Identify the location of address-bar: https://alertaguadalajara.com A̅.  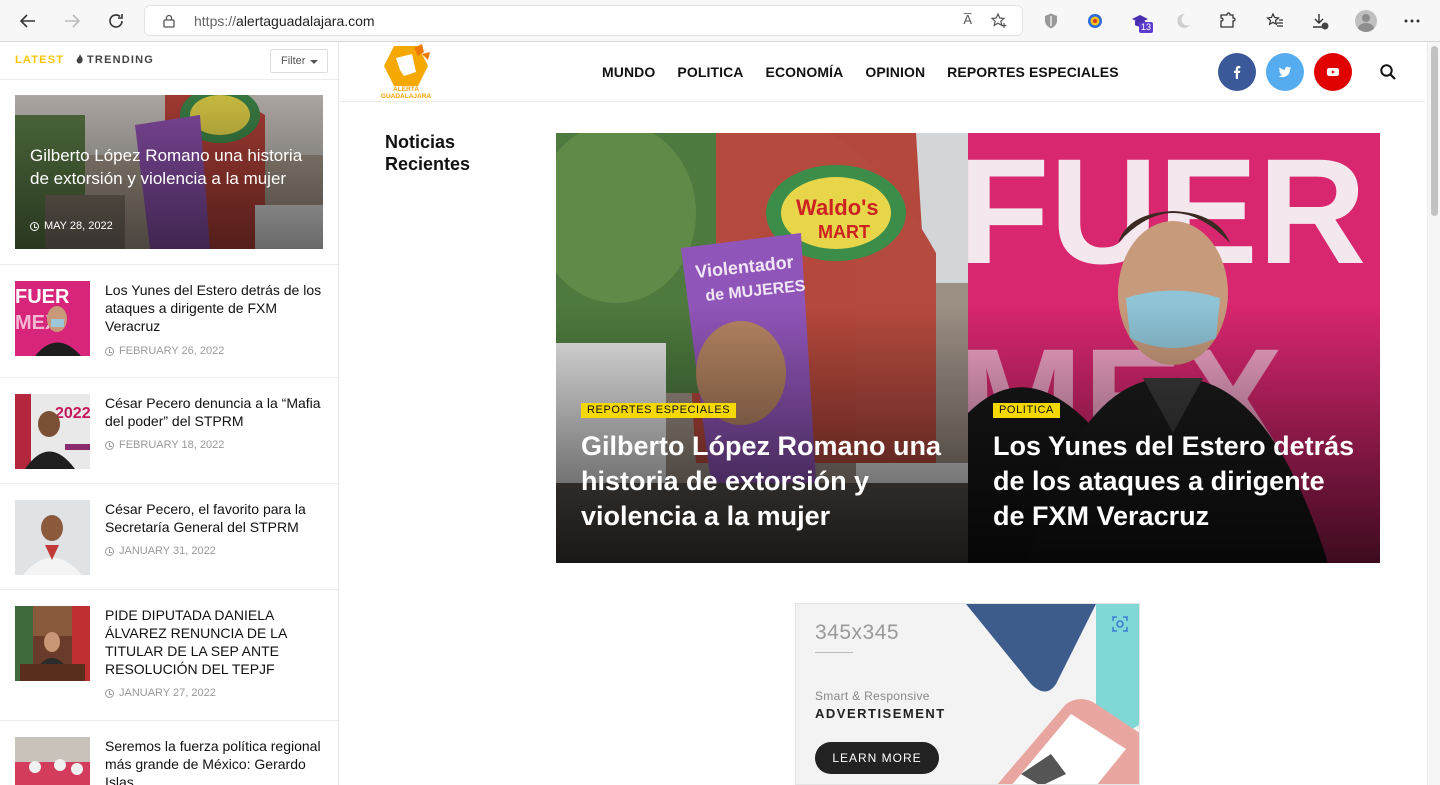
(583, 20).